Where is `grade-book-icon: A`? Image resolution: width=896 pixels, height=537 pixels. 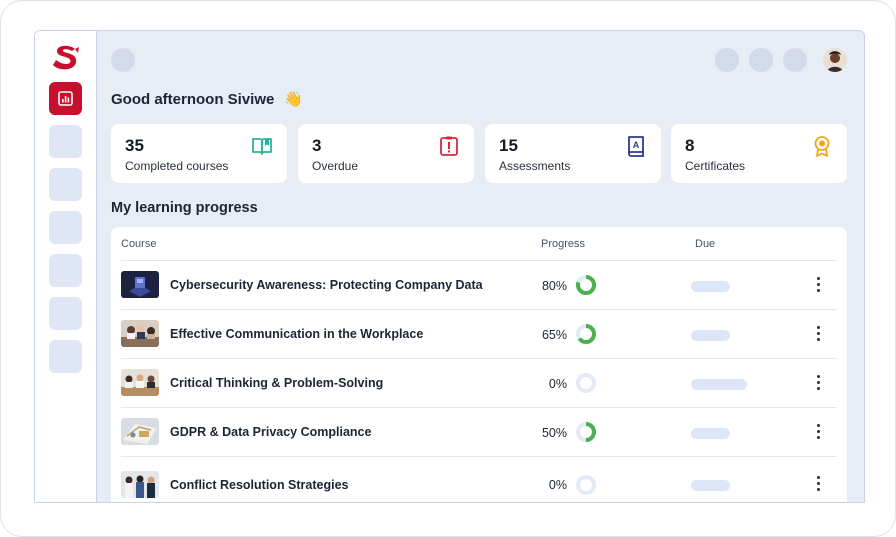
grade-book-icon: A is located at coordinates (636, 146).